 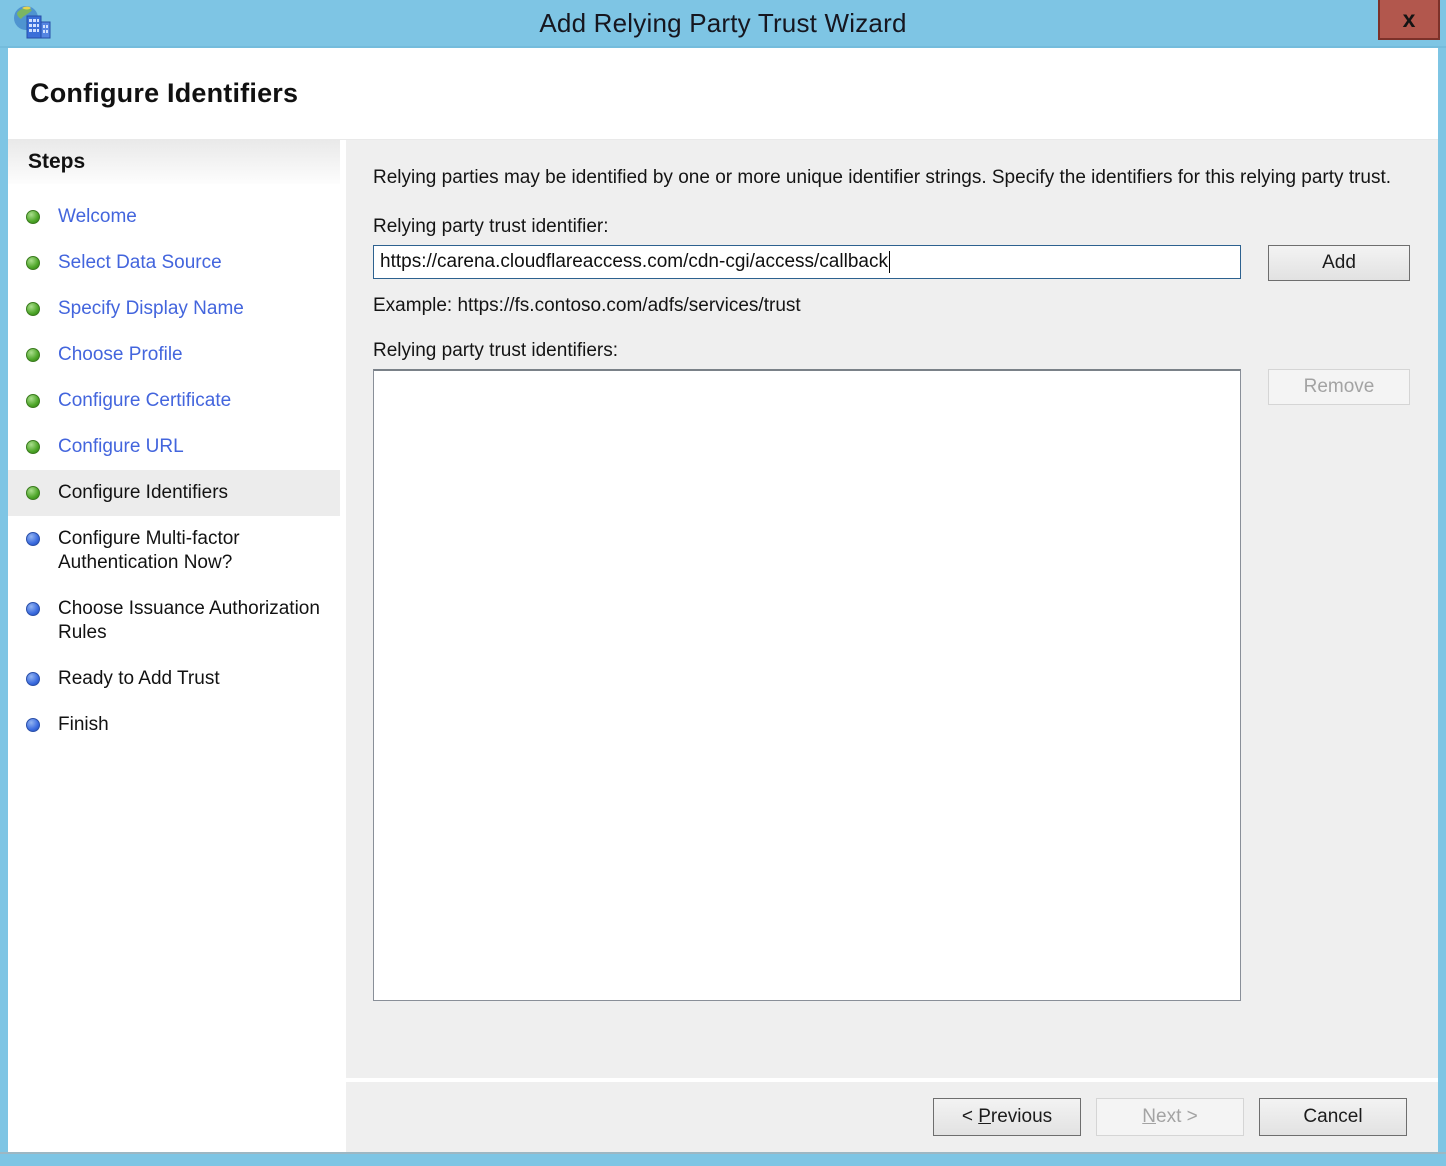 I want to click on window-bottom-border, so click(x=723, y=1159).